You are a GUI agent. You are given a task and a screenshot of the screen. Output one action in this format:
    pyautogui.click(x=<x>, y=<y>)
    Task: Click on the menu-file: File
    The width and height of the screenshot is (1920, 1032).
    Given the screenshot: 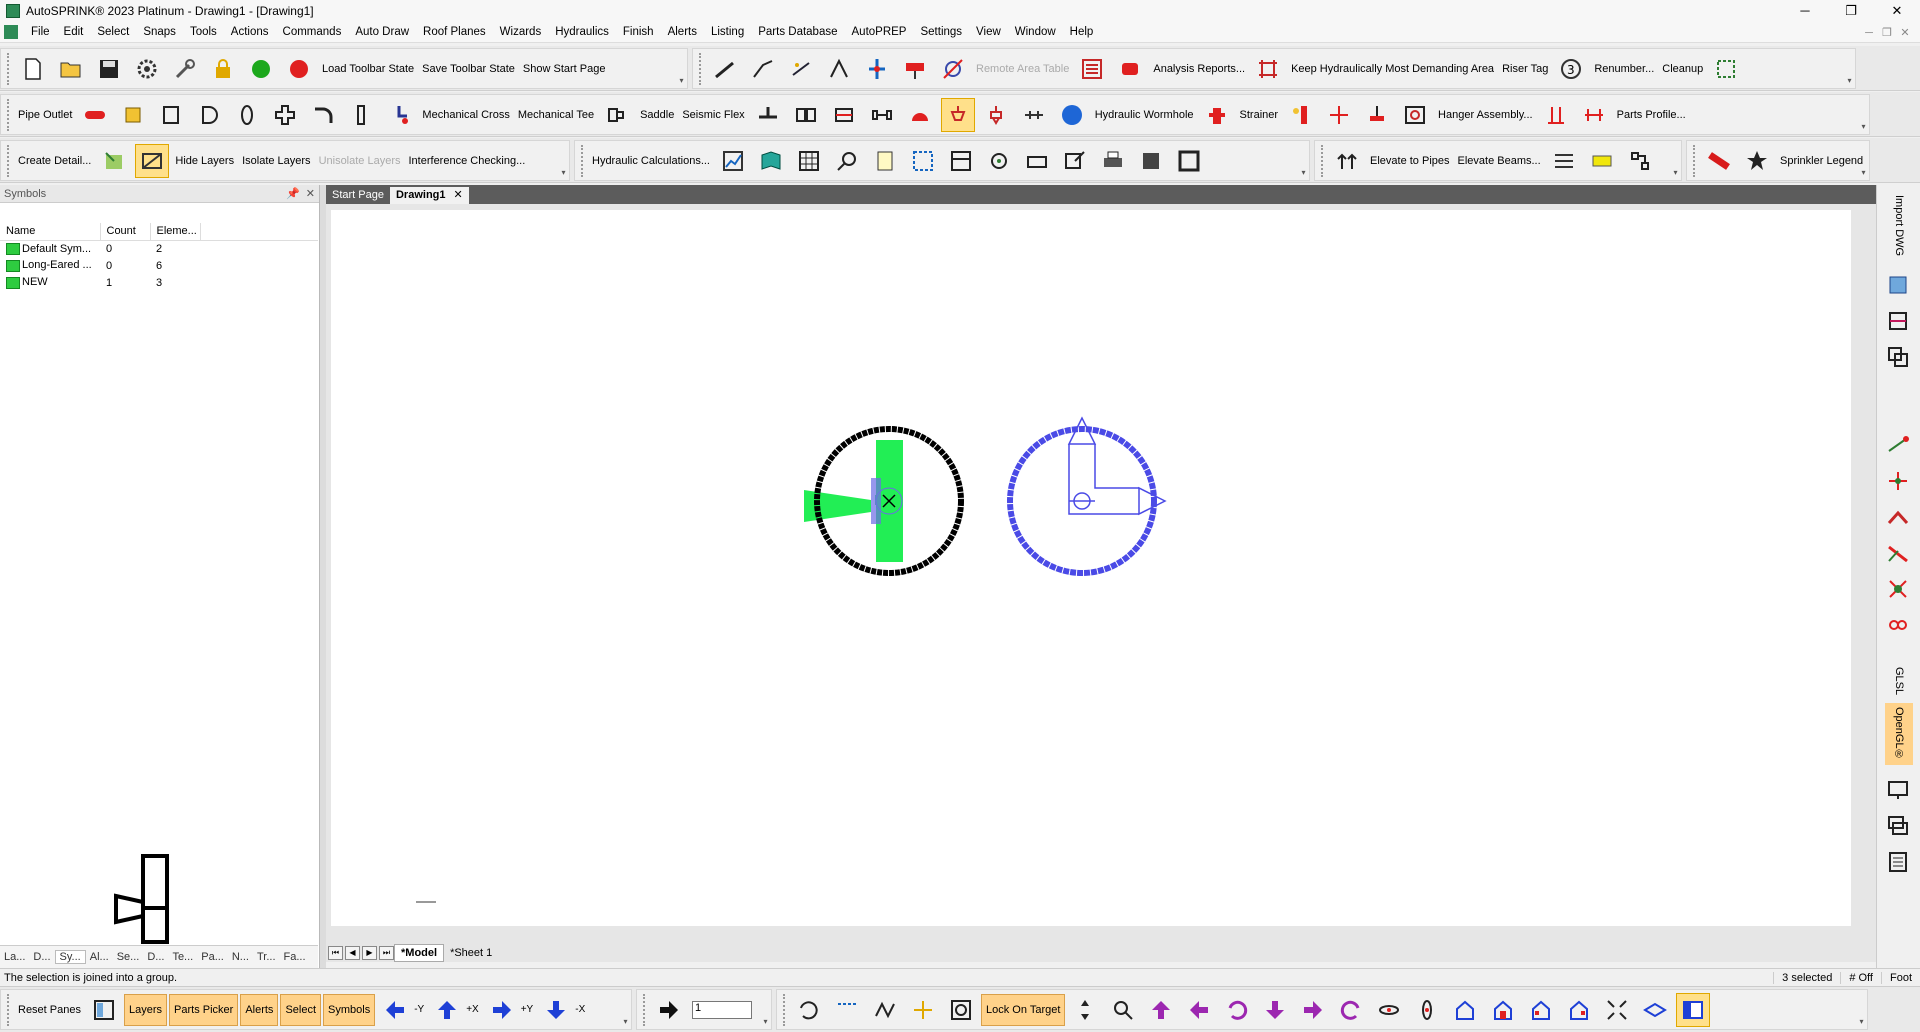 What is the action you would take?
    pyautogui.click(x=40, y=32)
    